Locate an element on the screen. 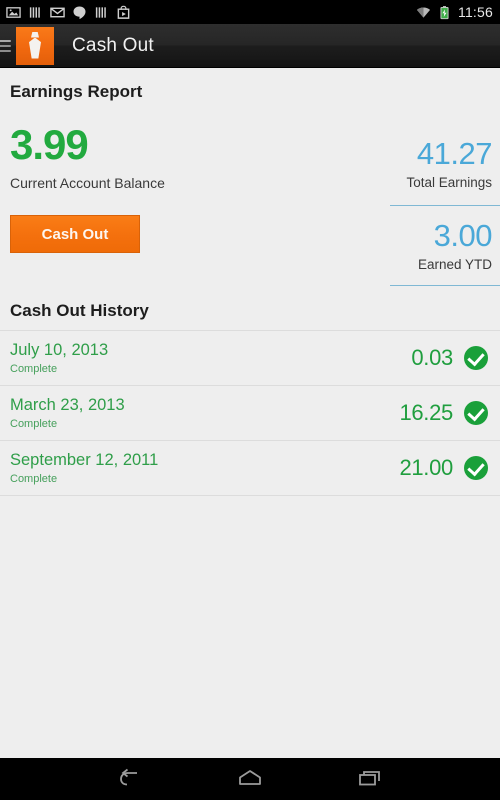 The width and height of the screenshot is (500, 800). cash-out-button: Cash Out is located at coordinates (75, 234).